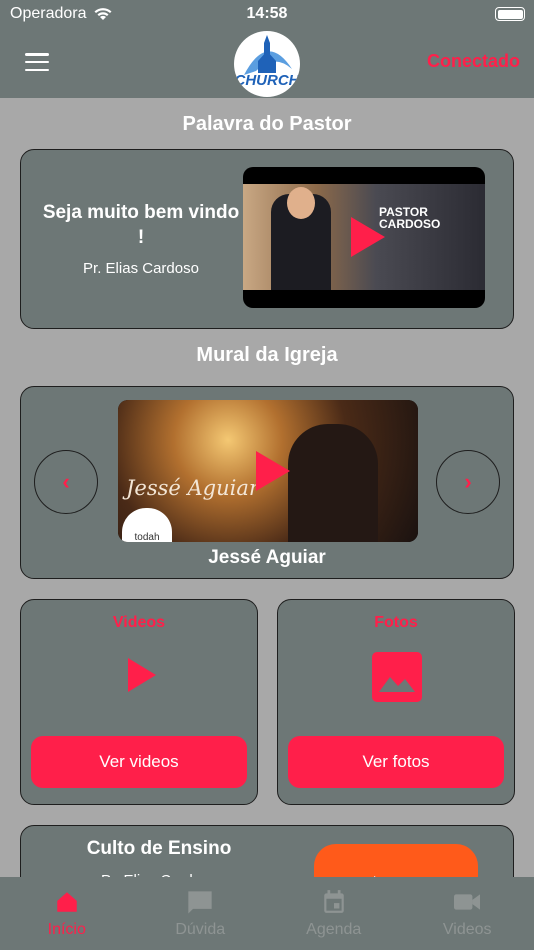 This screenshot has height=950, width=534. What do you see at coordinates (396, 762) in the screenshot?
I see `view-photos-button: Ver fotos` at bounding box center [396, 762].